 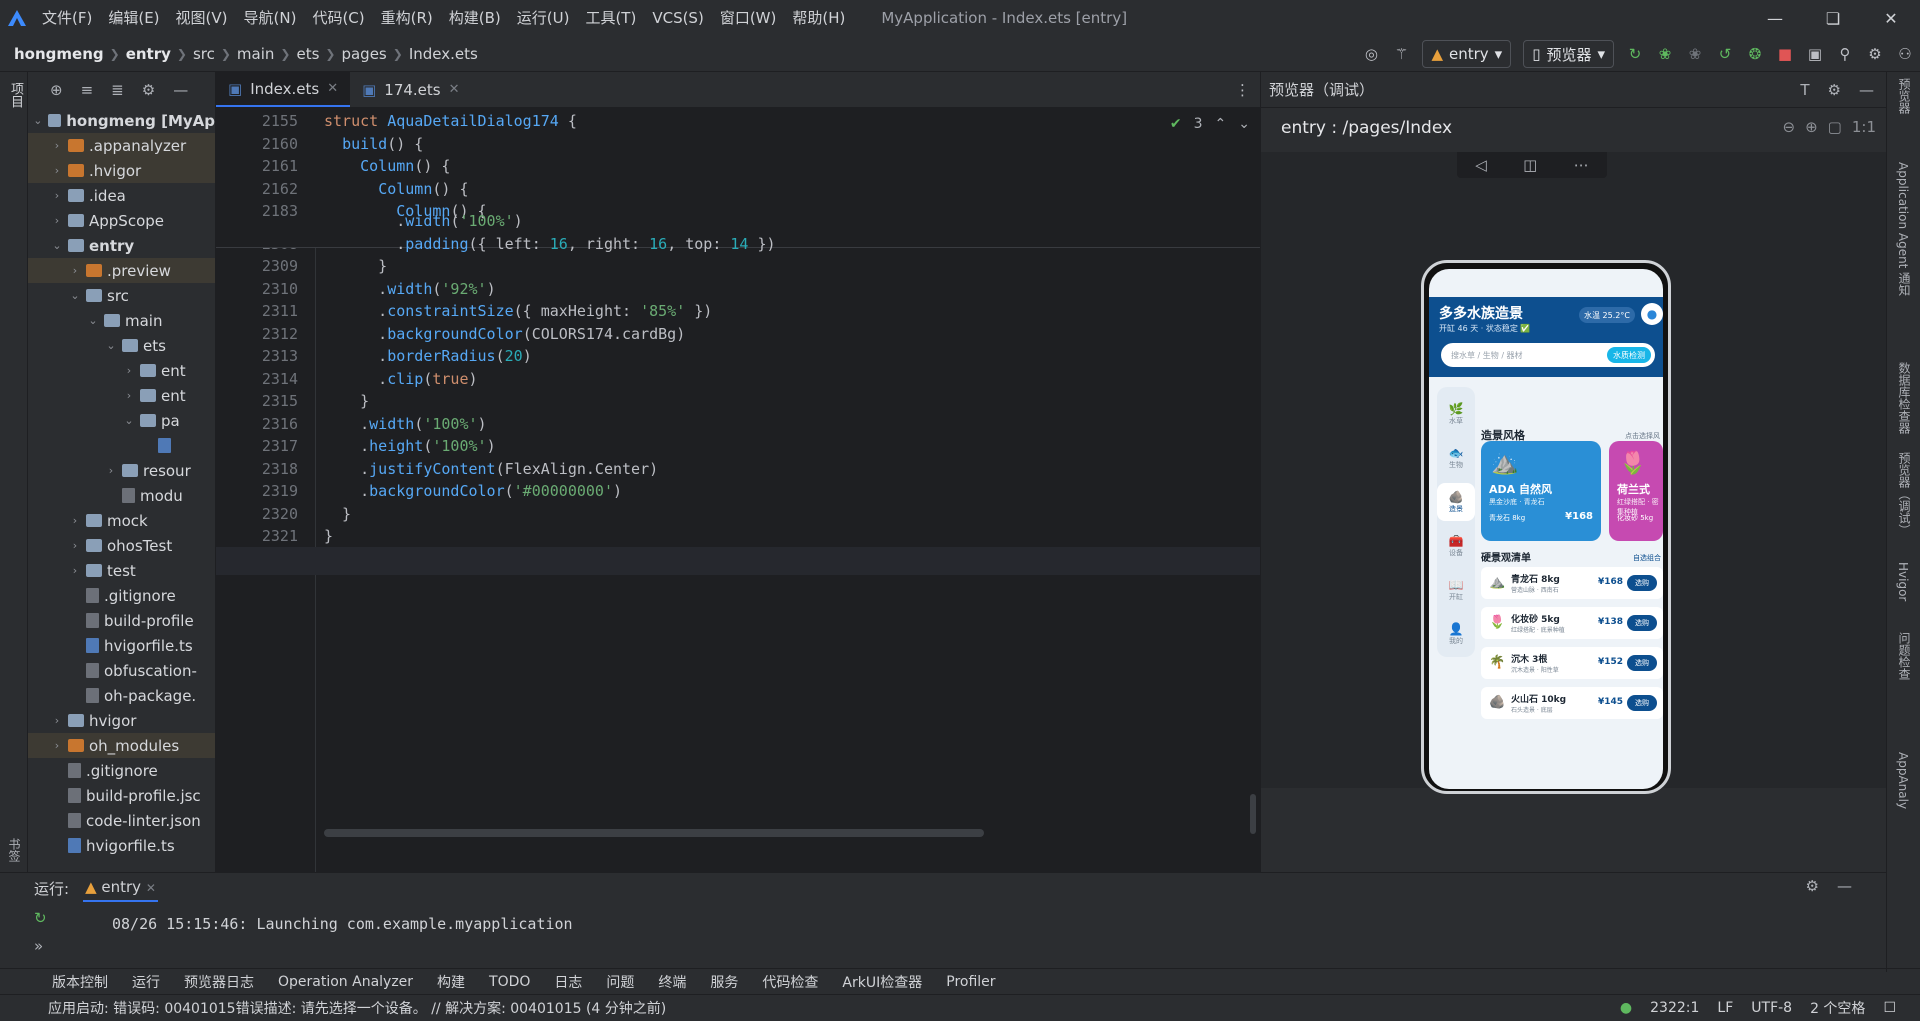 I want to click on breadcrumb-item: hongmeng, so click(x=59, y=54).